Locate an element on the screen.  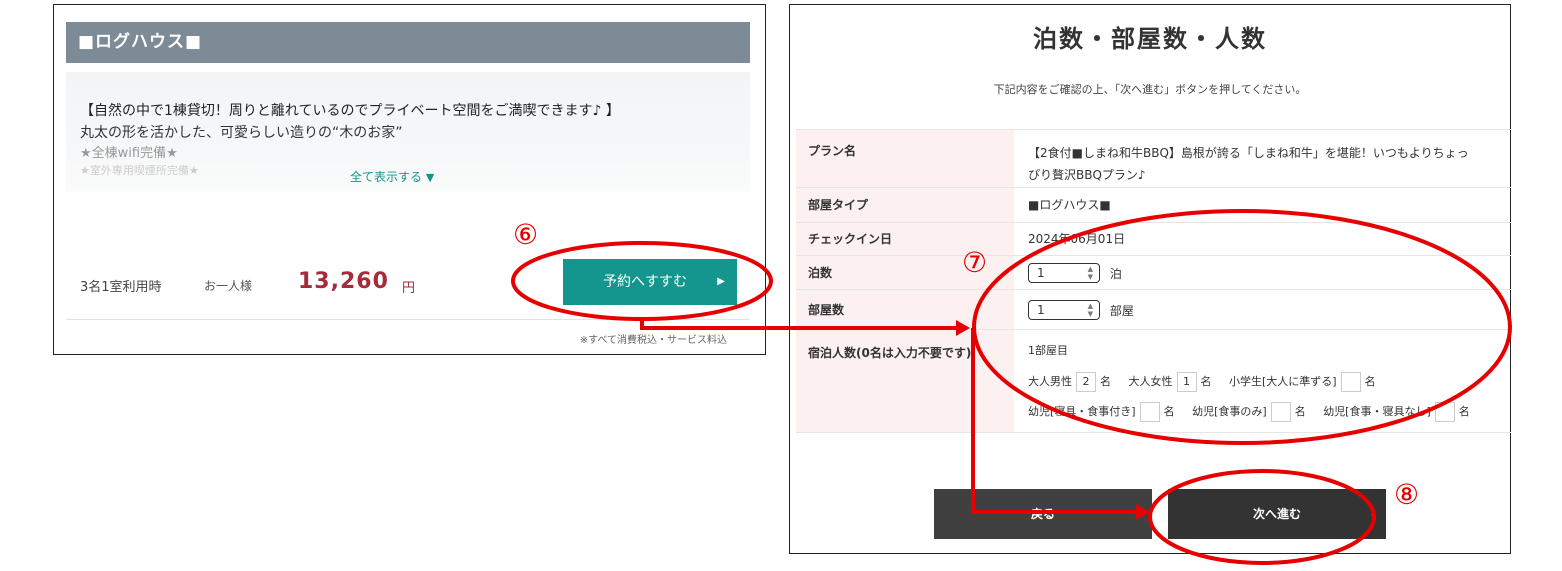
nights-unit: 泊 is located at coordinates (1115, 273).